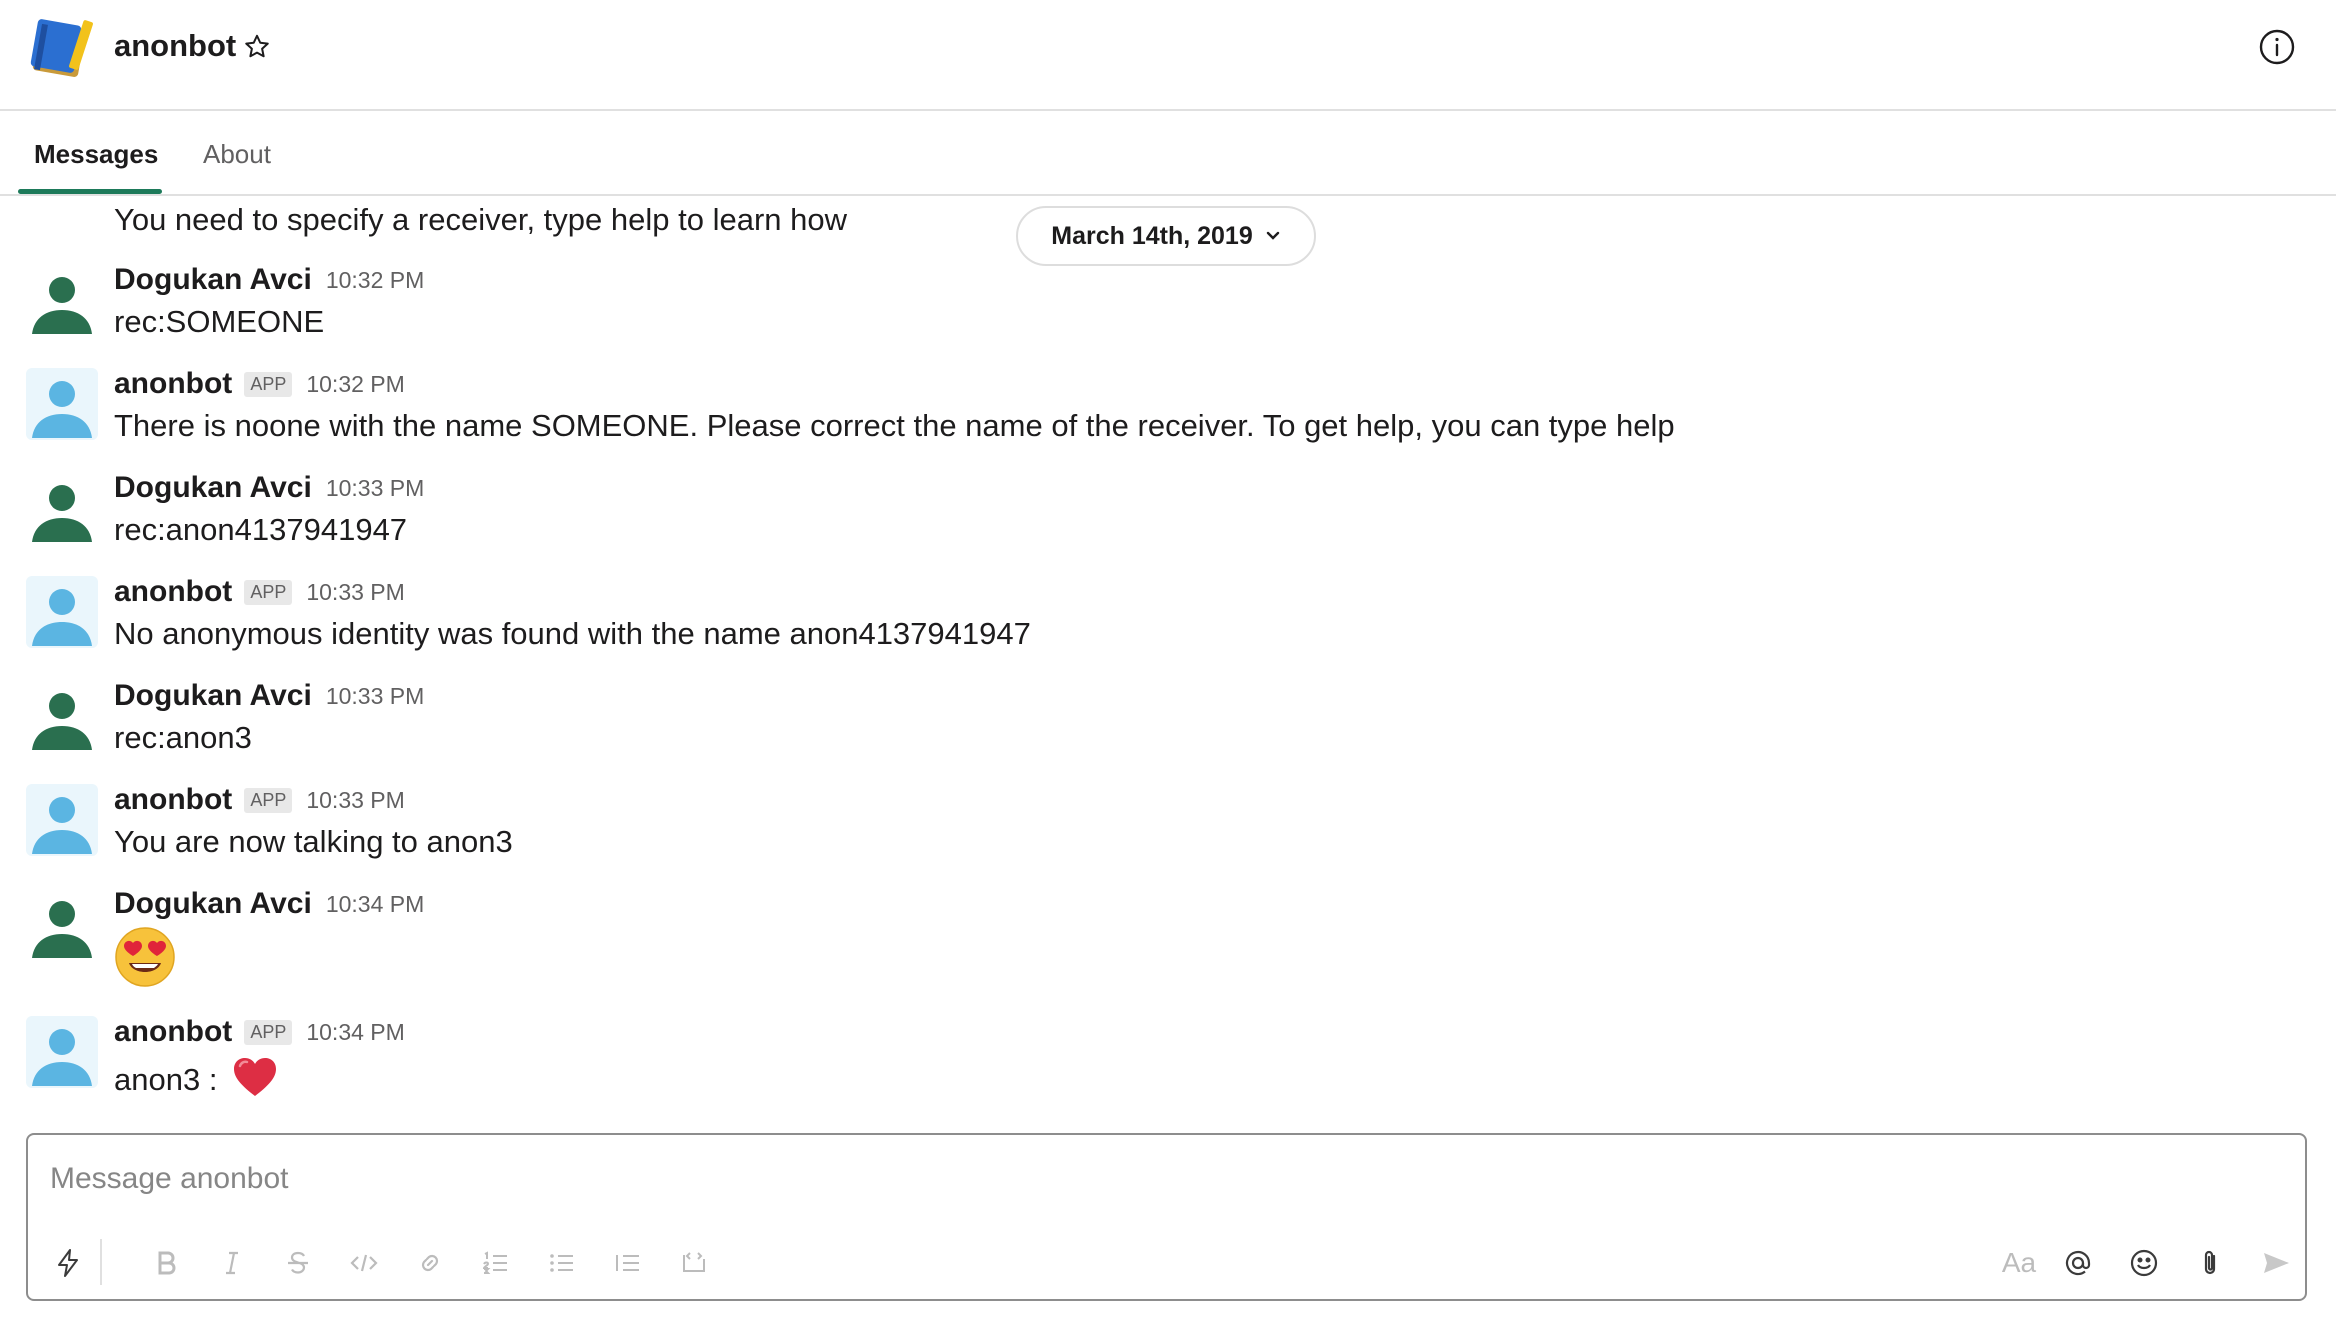 This screenshot has width=2336, height=1326. What do you see at coordinates (694, 1263) in the screenshot?
I see `code-block-icon` at bounding box center [694, 1263].